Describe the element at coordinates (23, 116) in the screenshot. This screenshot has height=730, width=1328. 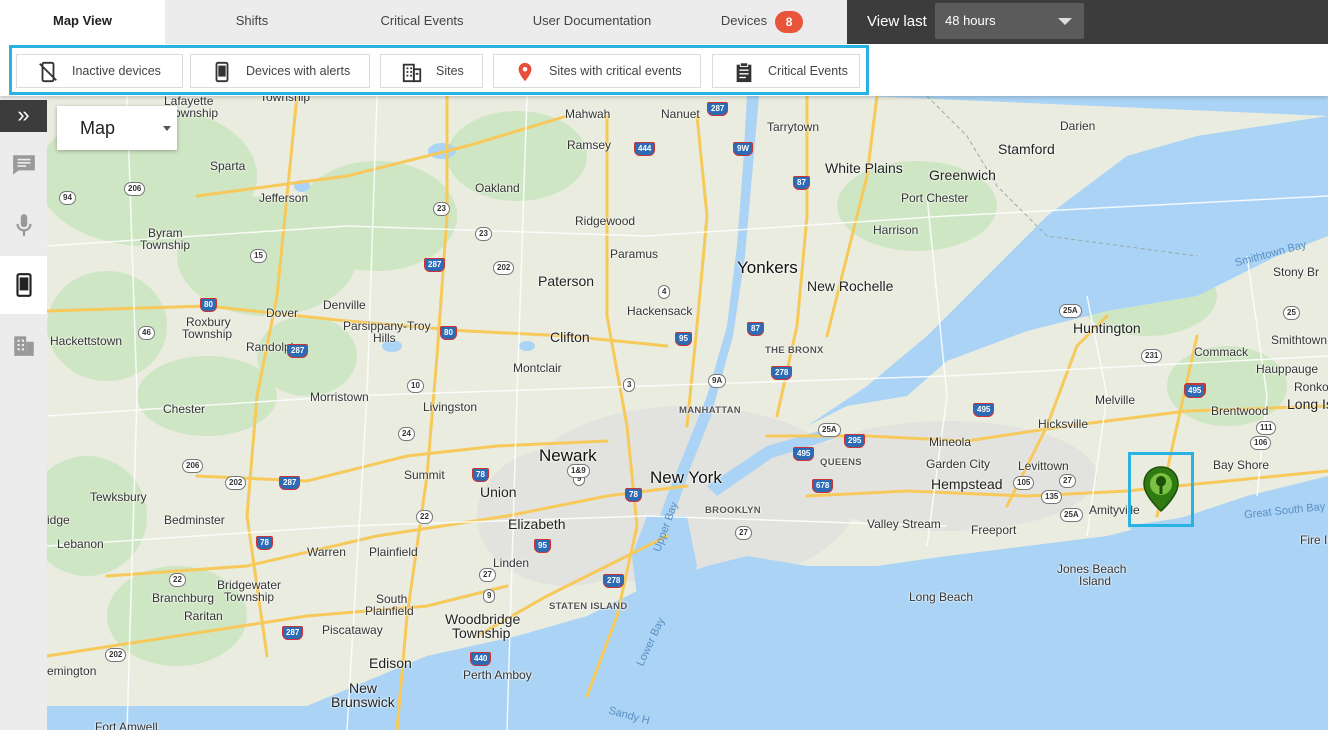
I see `expand-sidebar-button: »` at that location.